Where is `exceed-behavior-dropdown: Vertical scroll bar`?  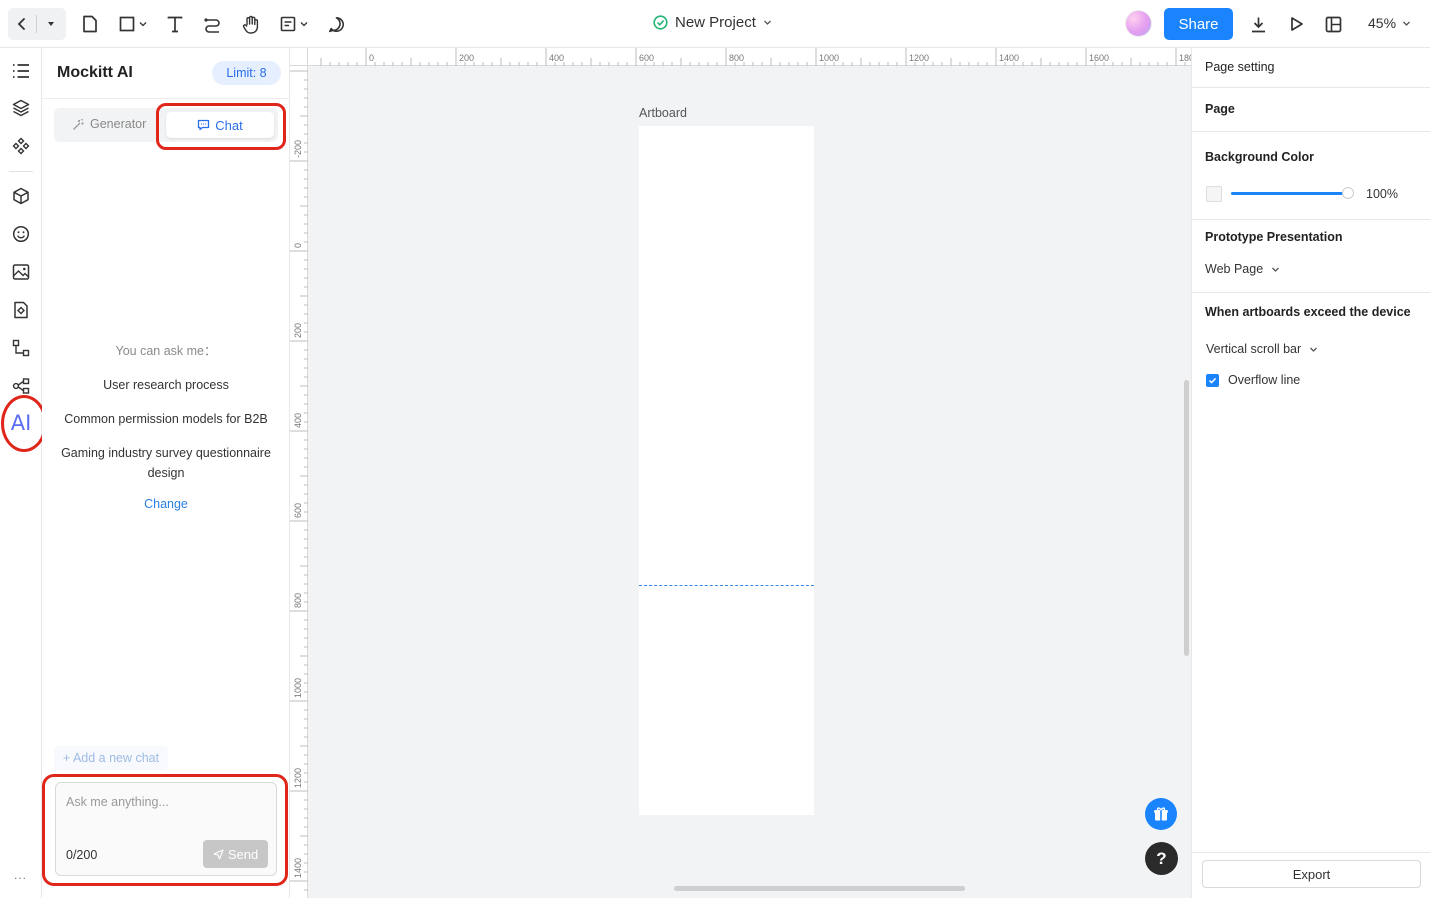
exceed-behavior-dropdown: Vertical scroll bar is located at coordinates (1262, 349).